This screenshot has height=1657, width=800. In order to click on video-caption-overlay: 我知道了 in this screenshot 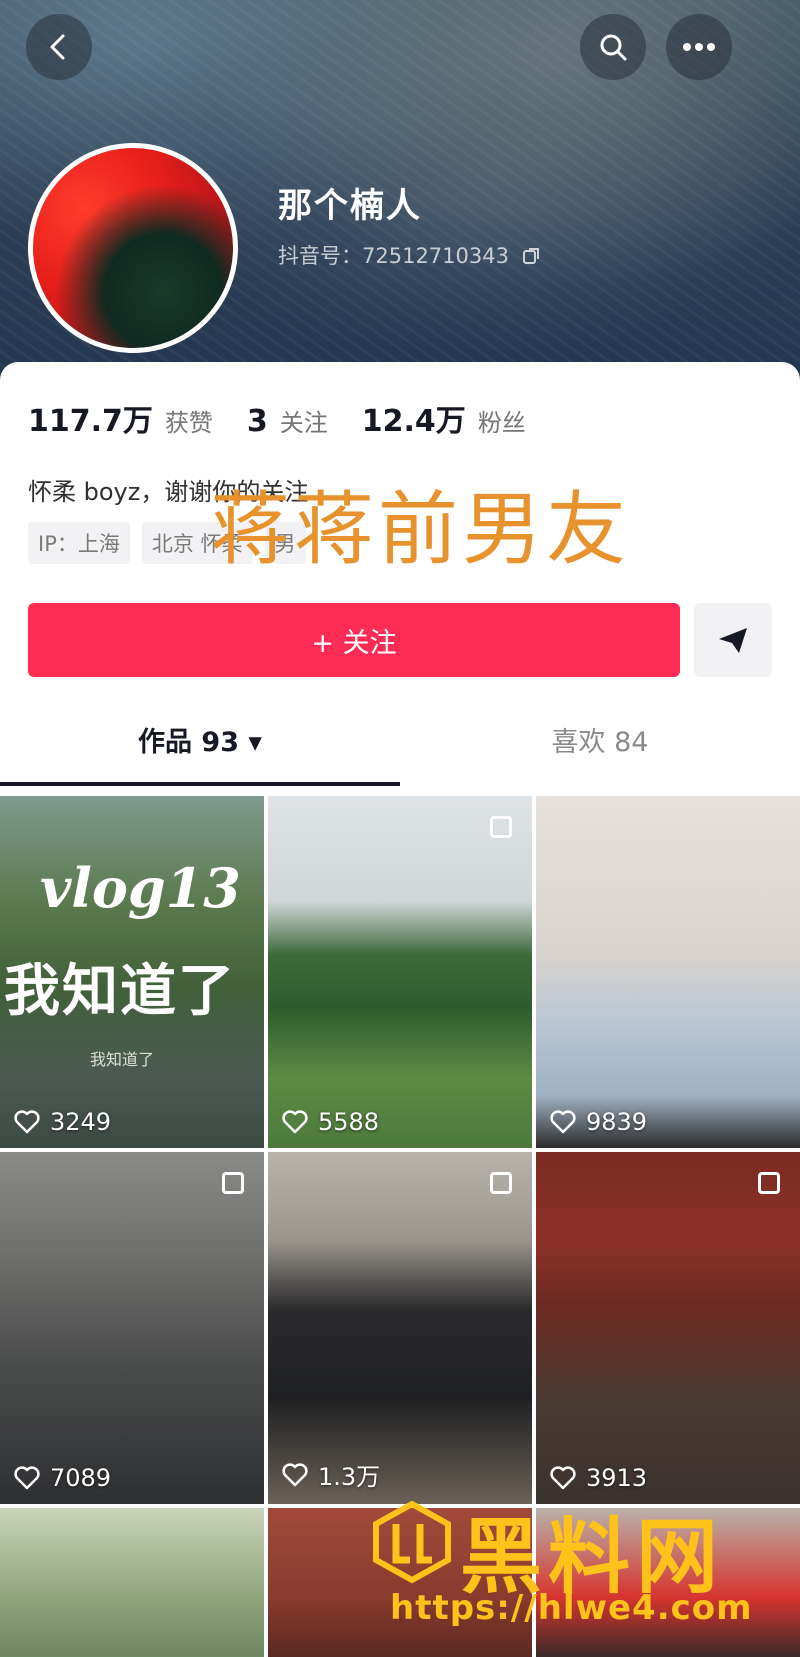, I will do `click(122, 1059)`.